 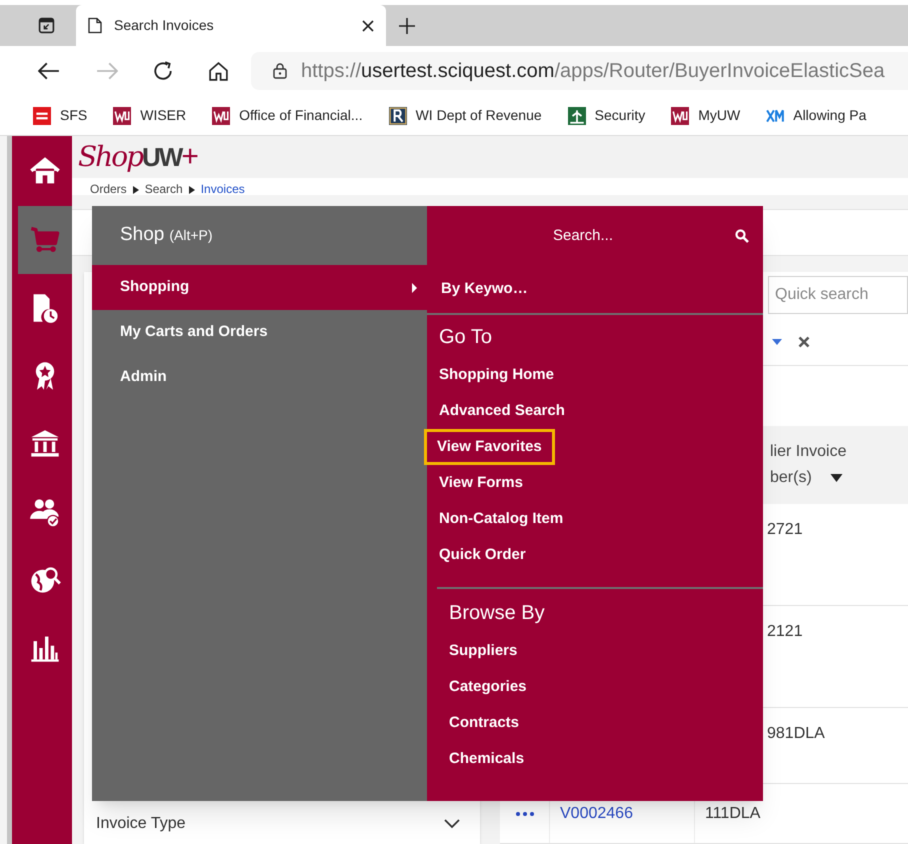 What do you see at coordinates (414, 287) in the screenshot?
I see `submenu-caret-icon` at bounding box center [414, 287].